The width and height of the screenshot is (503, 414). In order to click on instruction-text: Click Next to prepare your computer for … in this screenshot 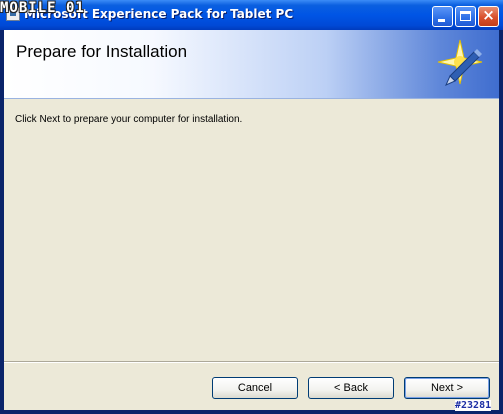, I will do `click(129, 119)`.